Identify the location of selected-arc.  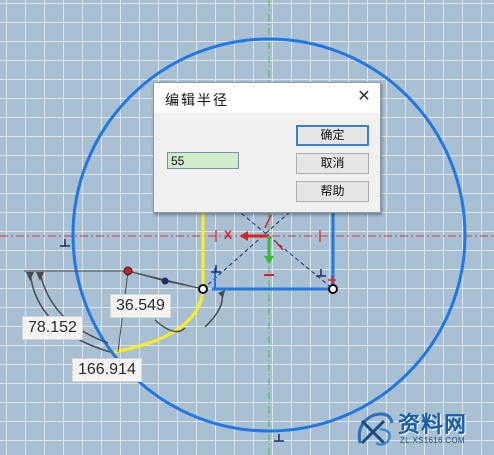
(159, 282).